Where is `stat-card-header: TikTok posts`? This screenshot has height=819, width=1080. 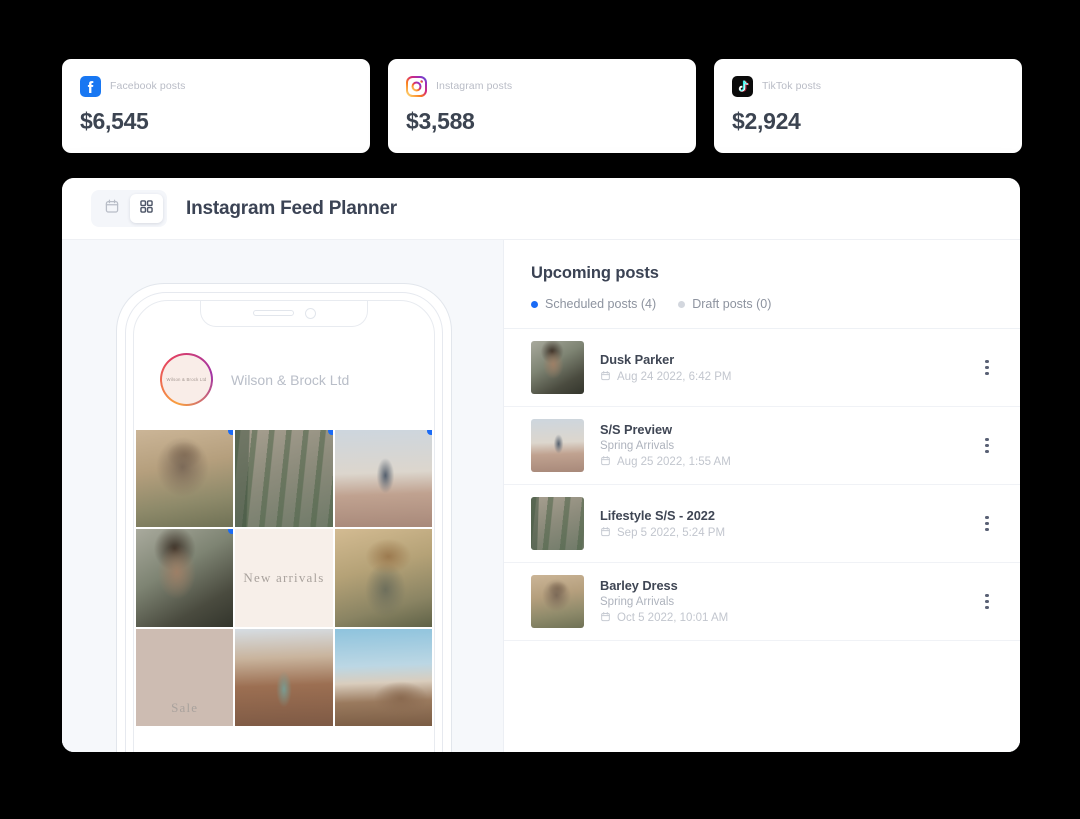
stat-card-header: TikTok posts is located at coordinates (868, 86).